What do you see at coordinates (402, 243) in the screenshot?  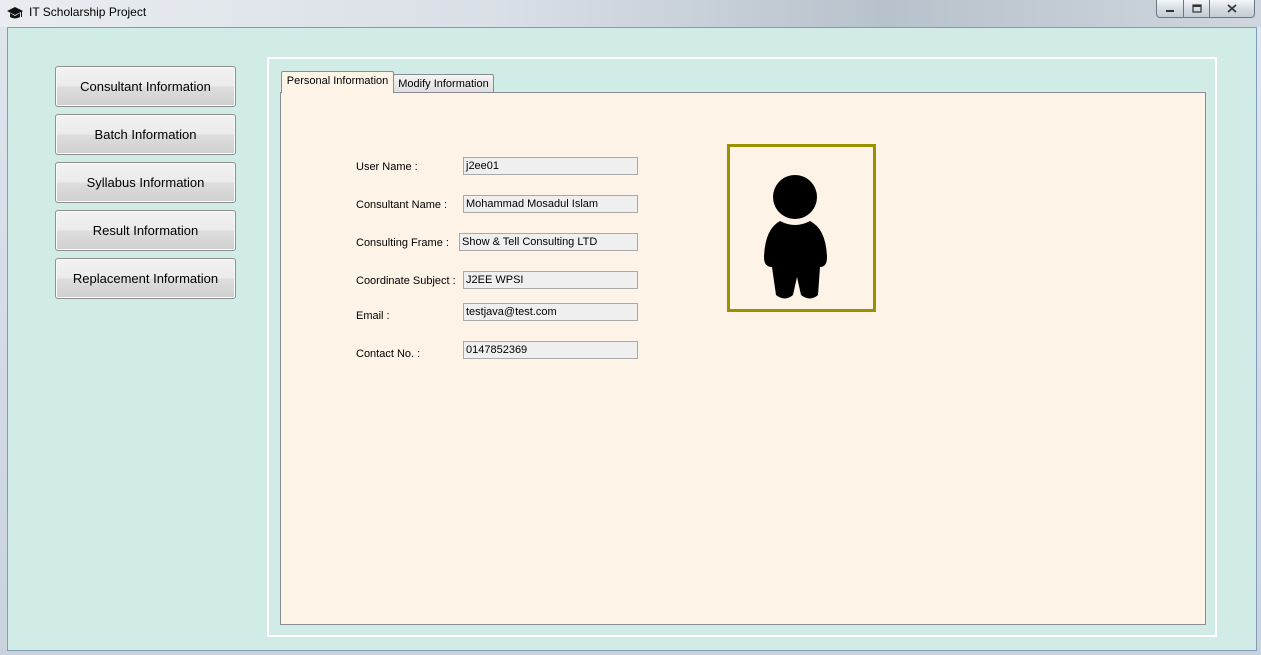 I see `consulting-frame-label: Consulting Frame :` at bounding box center [402, 243].